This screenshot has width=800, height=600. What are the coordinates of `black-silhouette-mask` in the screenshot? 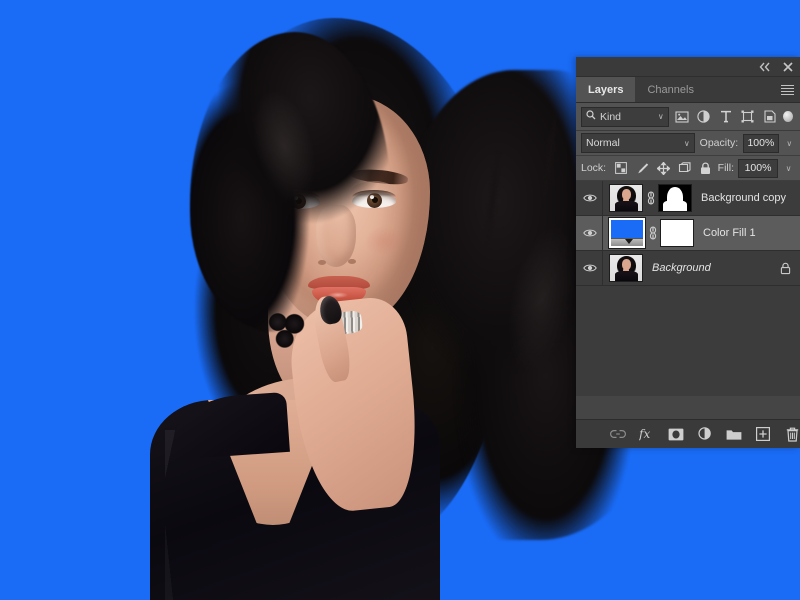 It's located at (675, 198).